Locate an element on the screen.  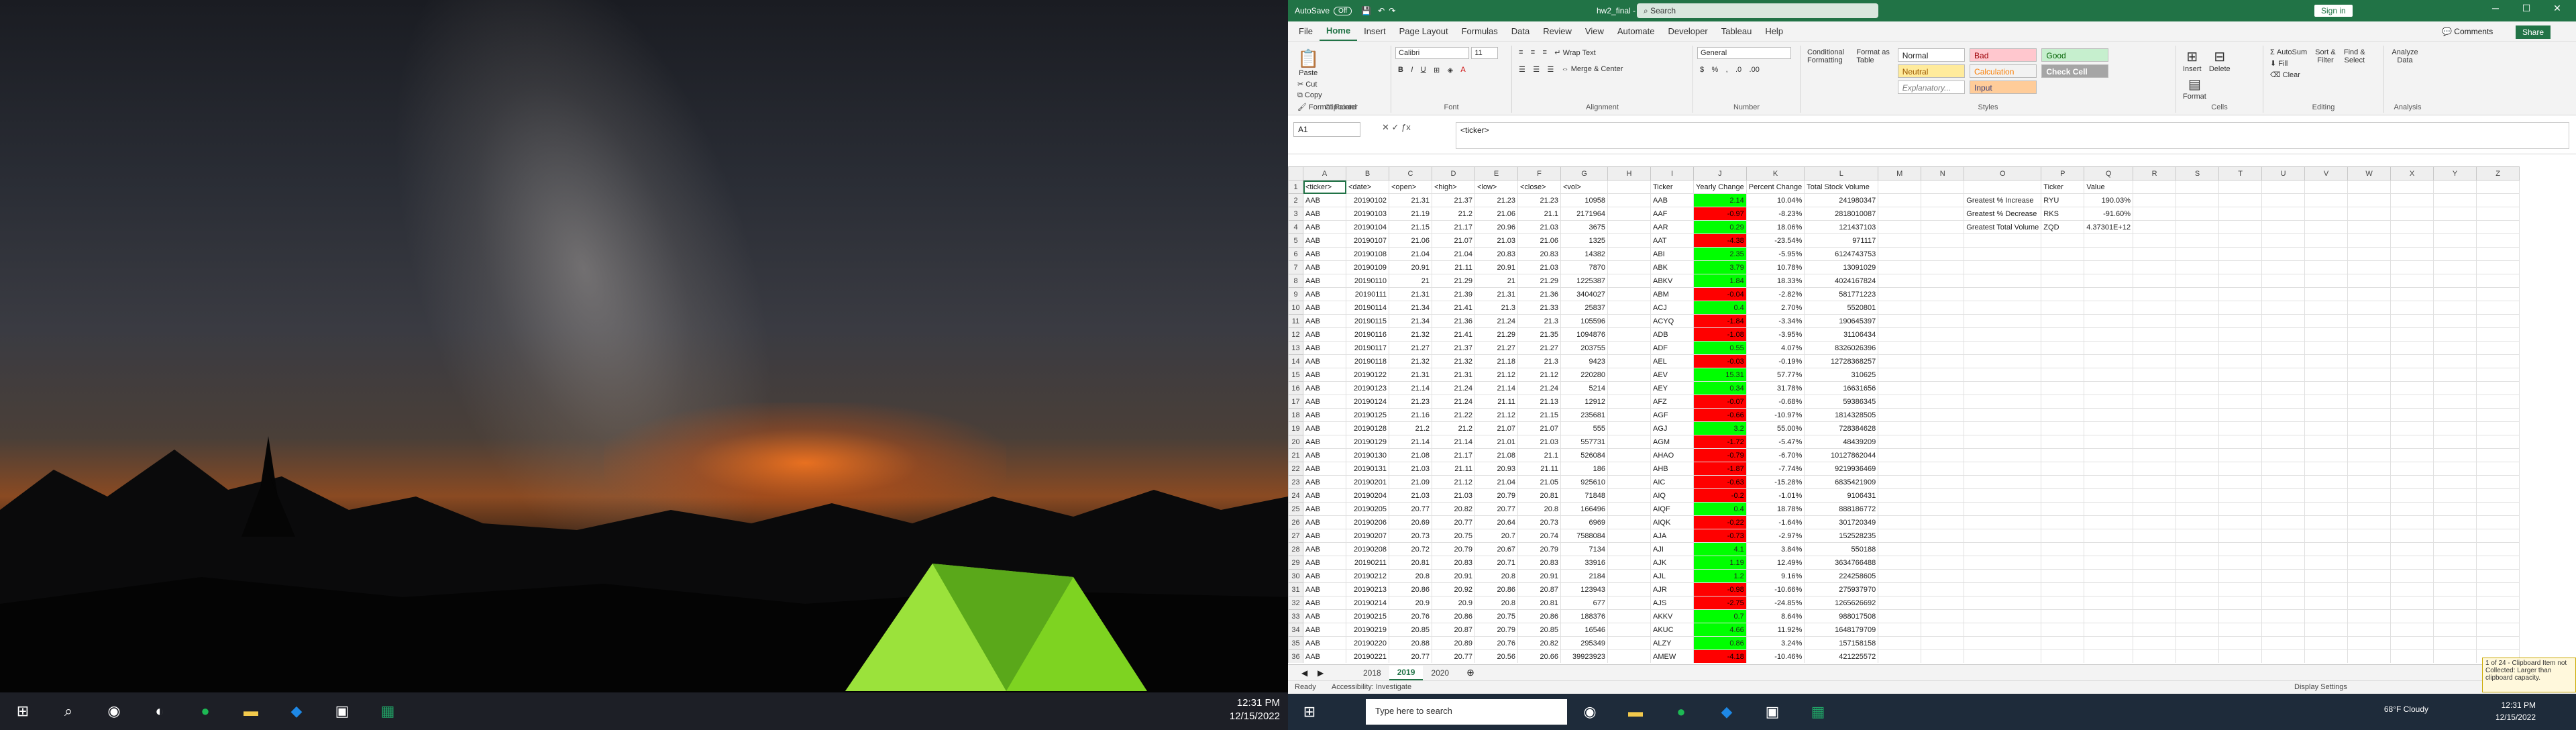
cell: 20190111 is located at coordinates (1367, 294).